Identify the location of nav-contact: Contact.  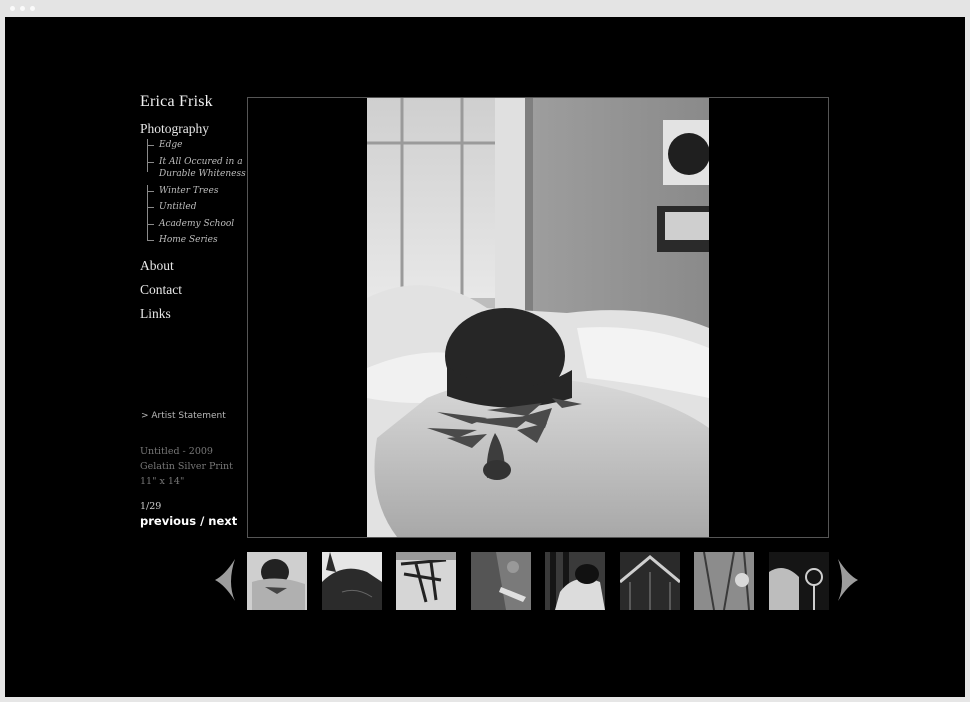
(161, 290).